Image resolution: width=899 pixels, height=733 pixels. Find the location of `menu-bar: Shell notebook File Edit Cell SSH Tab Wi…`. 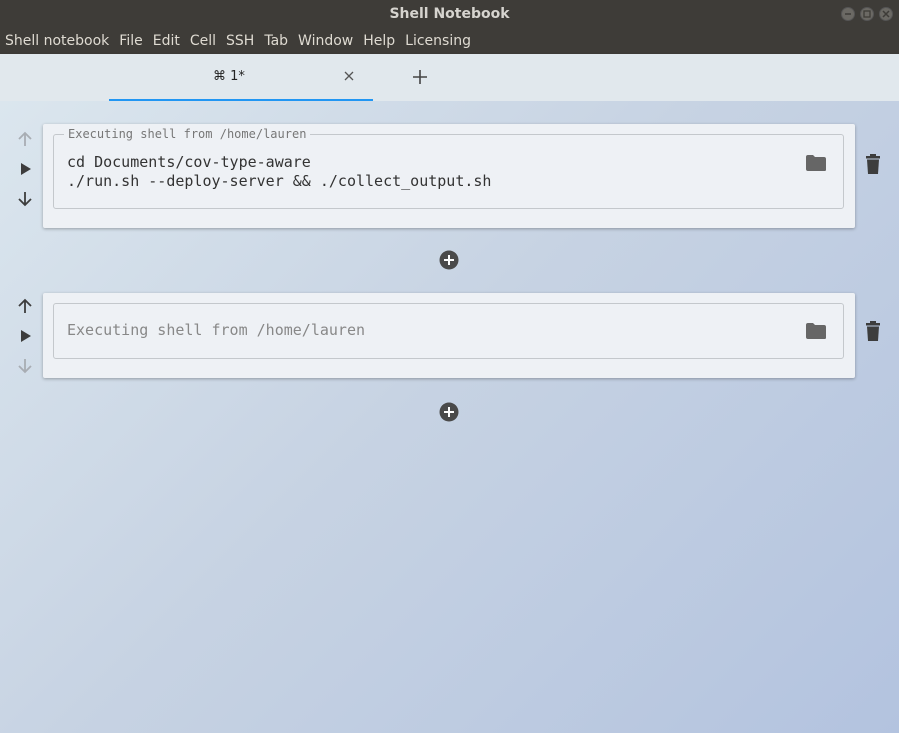

menu-bar: Shell notebook File Edit Cell SSH Tab Wi… is located at coordinates (449, 41).